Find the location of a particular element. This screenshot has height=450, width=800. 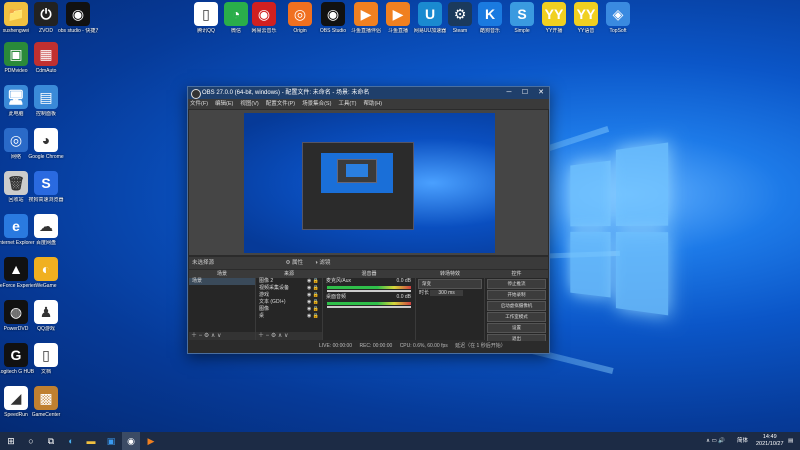

obs-preview is located at coordinates (368, 182).